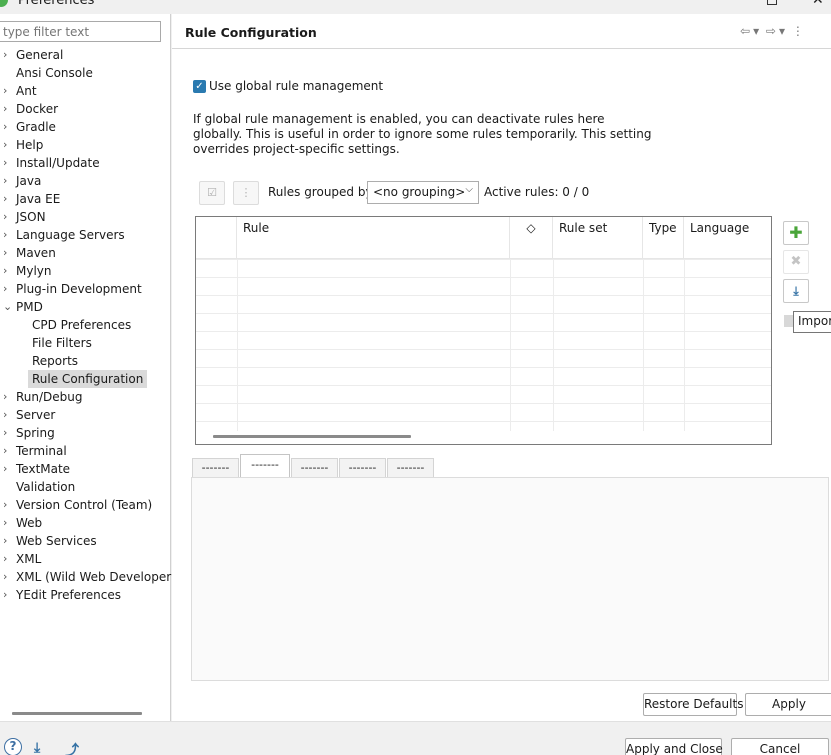 Image resolution: width=831 pixels, height=755 pixels. Describe the element at coordinates (796, 262) in the screenshot. I see `remove-rule-button: ✖` at that location.